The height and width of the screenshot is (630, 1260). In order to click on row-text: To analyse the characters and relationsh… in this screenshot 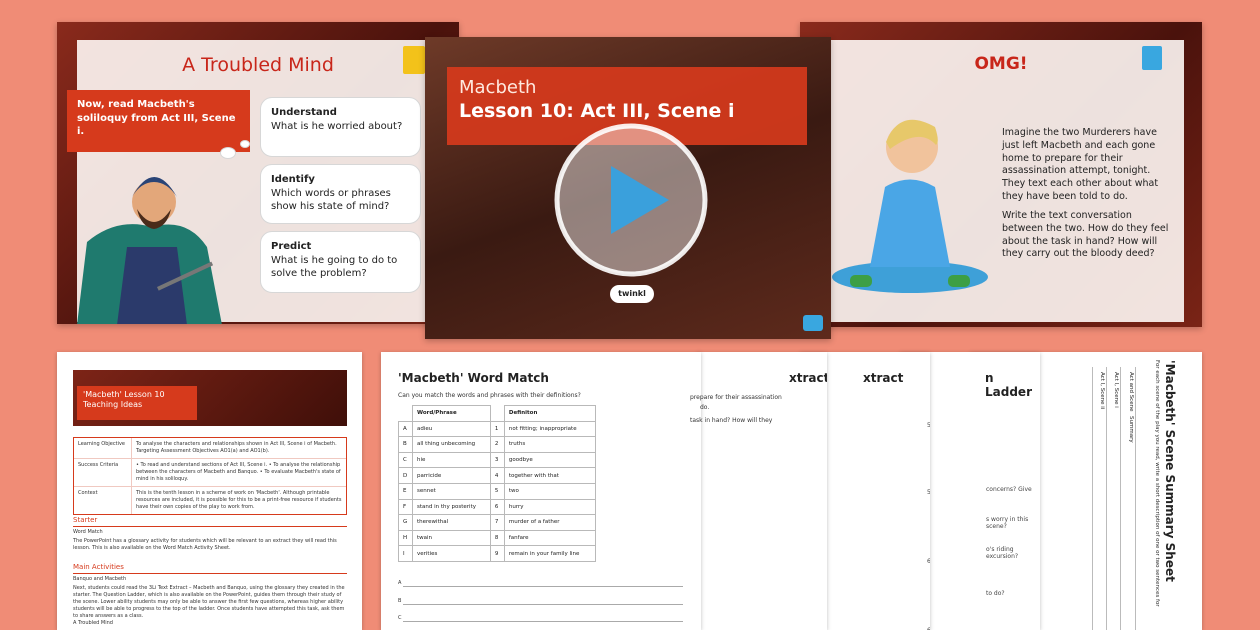, I will do `click(236, 447)`.